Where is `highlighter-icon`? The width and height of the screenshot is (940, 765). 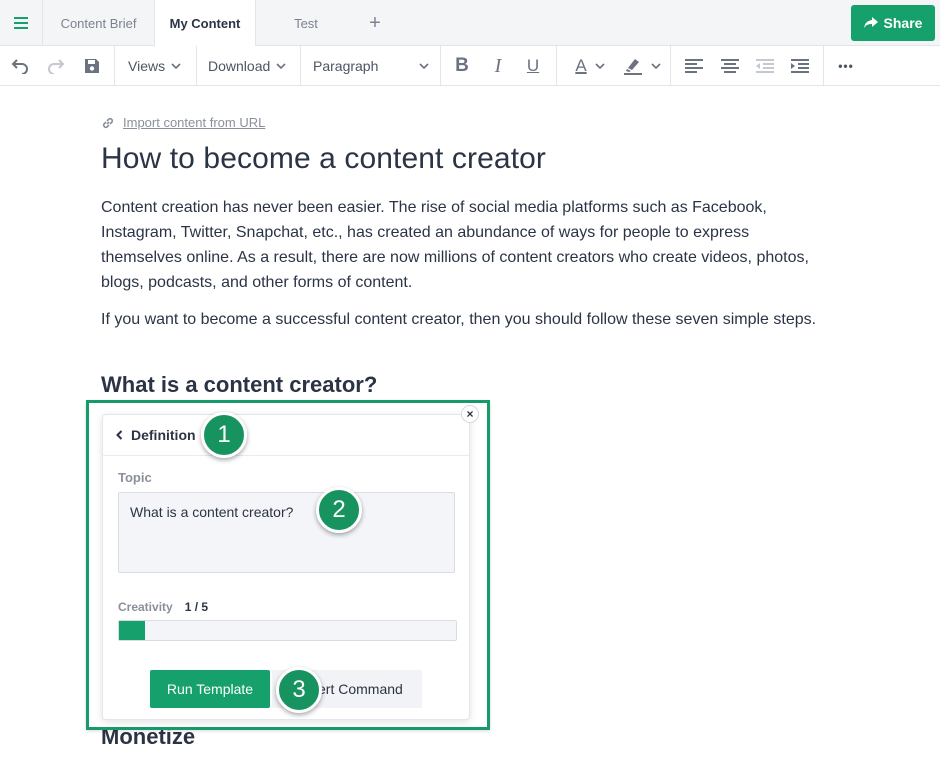
highlighter-icon is located at coordinates (633, 67).